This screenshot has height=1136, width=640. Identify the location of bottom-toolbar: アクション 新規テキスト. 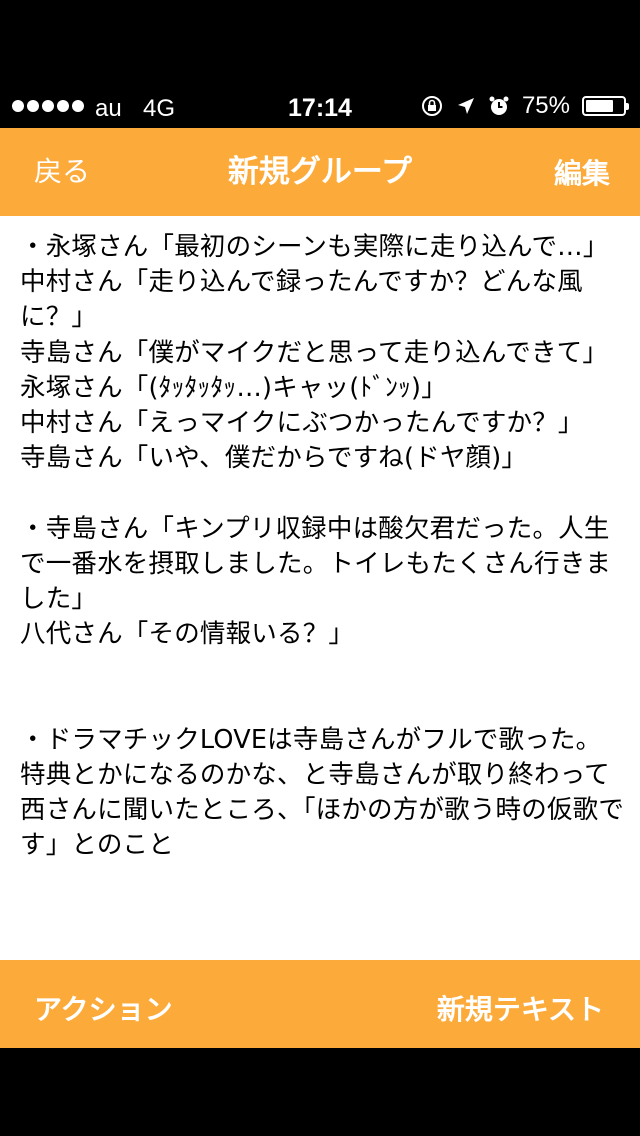
(320, 1004).